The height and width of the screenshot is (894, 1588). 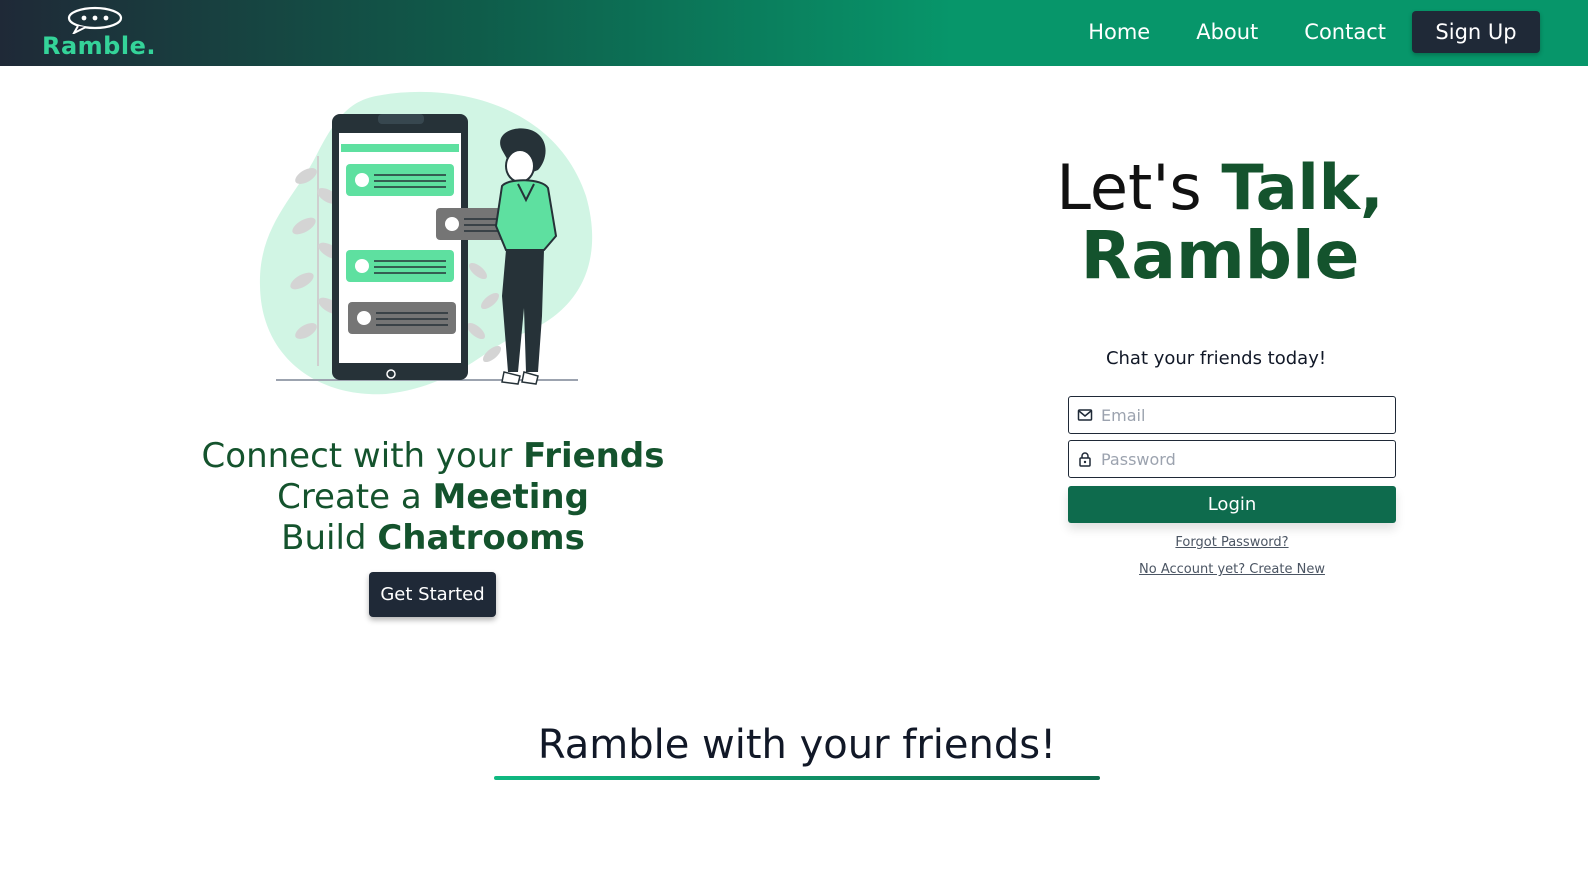 What do you see at coordinates (797, 778) in the screenshot?
I see `section-underline` at bounding box center [797, 778].